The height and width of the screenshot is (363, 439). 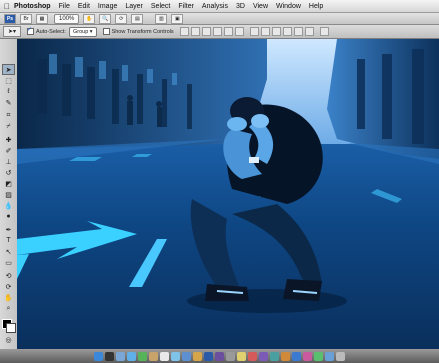 I want to click on menu-3d: 3D, so click(x=240, y=6).